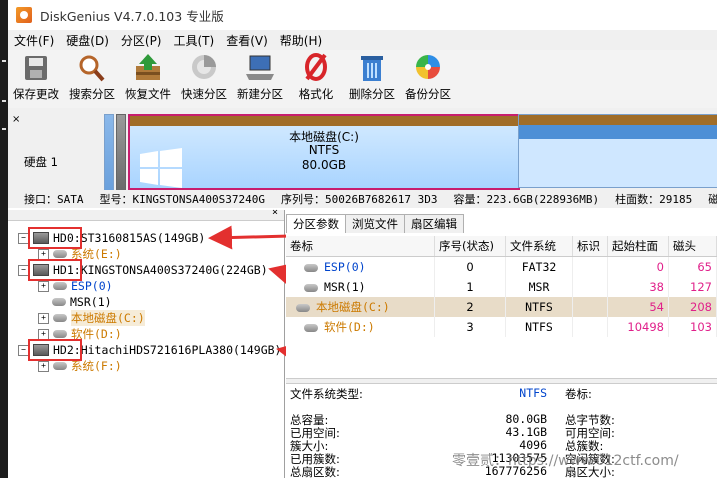 This screenshot has width=717, height=480. Describe the element at coordinates (316, 94) in the screenshot. I see `format-label: 格式化` at that location.